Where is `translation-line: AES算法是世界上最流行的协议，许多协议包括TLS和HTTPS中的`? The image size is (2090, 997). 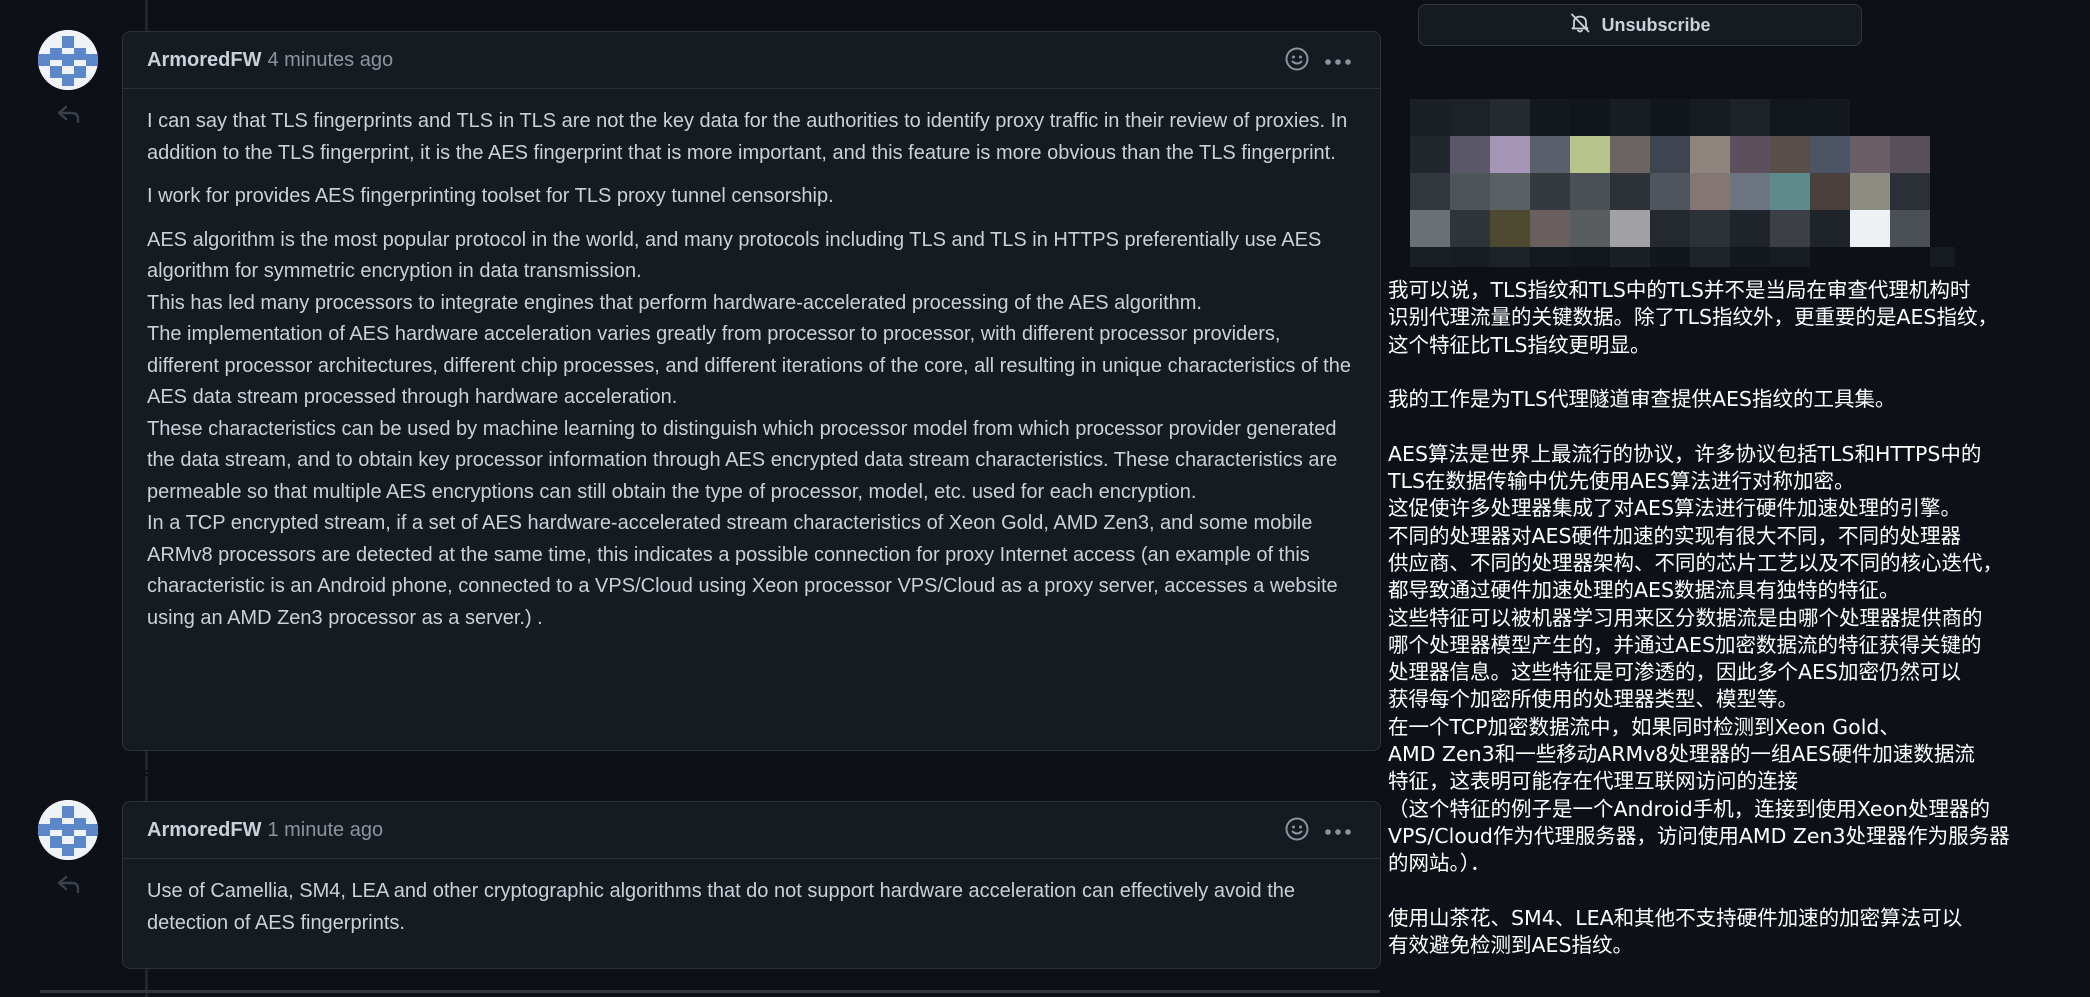 translation-line: AES算法是世界上最流行的协议，许多协议包括TLS和HTTPS中的 is located at coordinates (1685, 453).